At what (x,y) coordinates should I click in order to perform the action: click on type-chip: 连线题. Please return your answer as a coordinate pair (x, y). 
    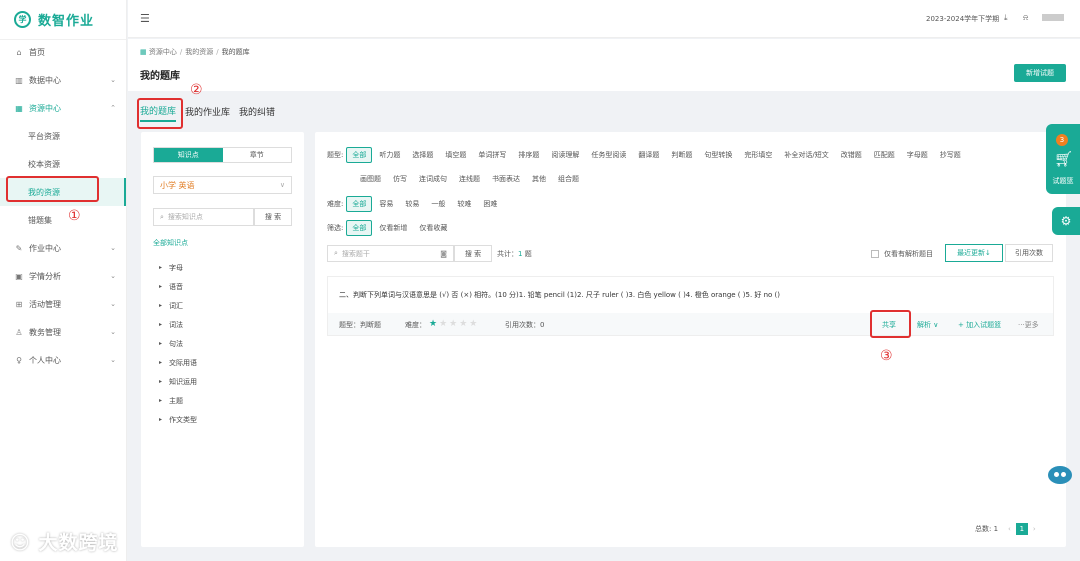
    Looking at the image, I should click on (469, 179).